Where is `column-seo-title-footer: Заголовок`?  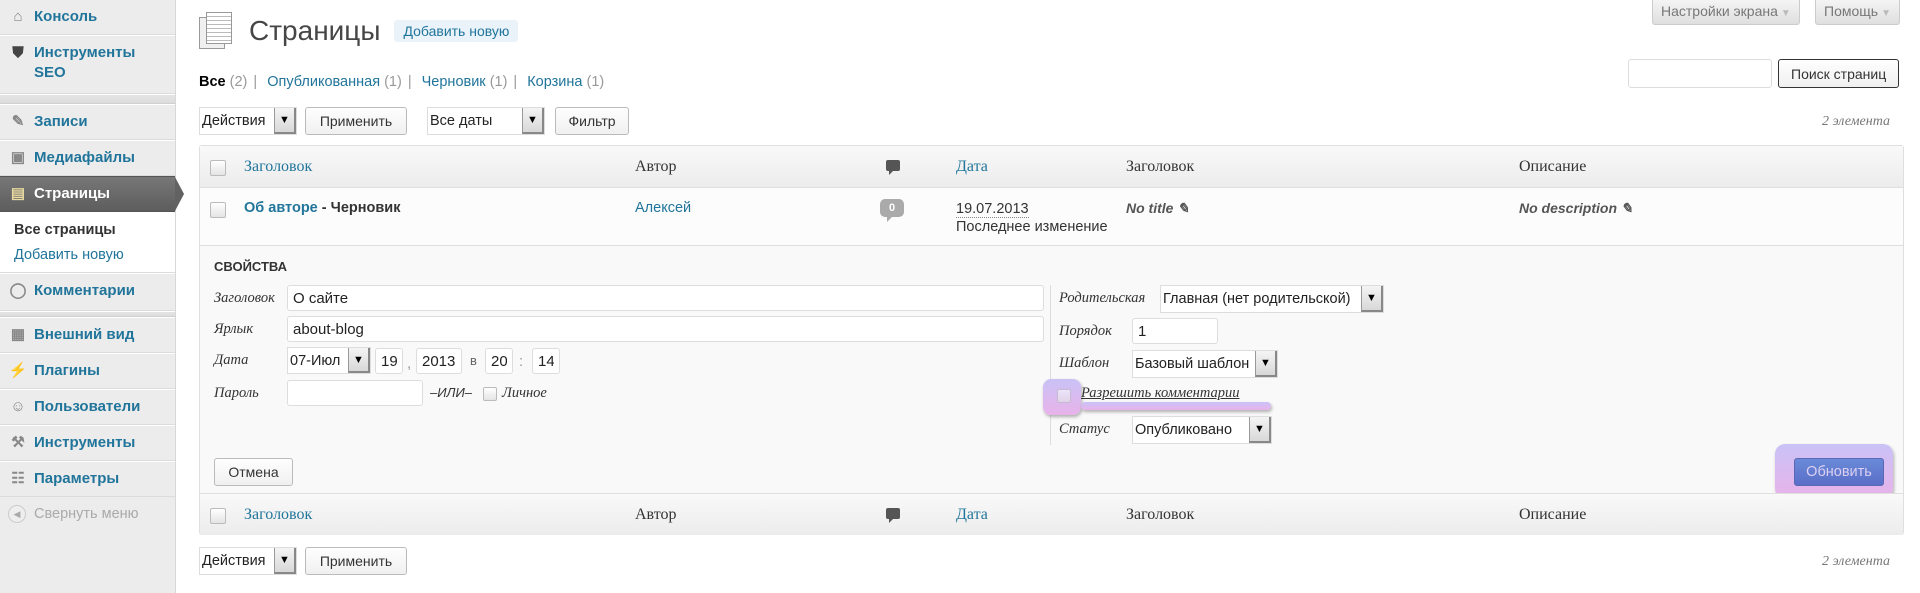 column-seo-title-footer: Заголовок is located at coordinates (1160, 514).